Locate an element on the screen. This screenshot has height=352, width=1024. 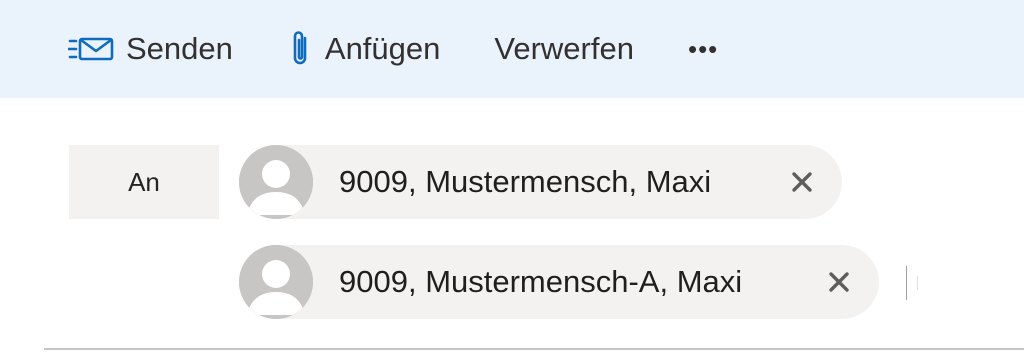
to-field-button: An is located at coordinates (144, 182).